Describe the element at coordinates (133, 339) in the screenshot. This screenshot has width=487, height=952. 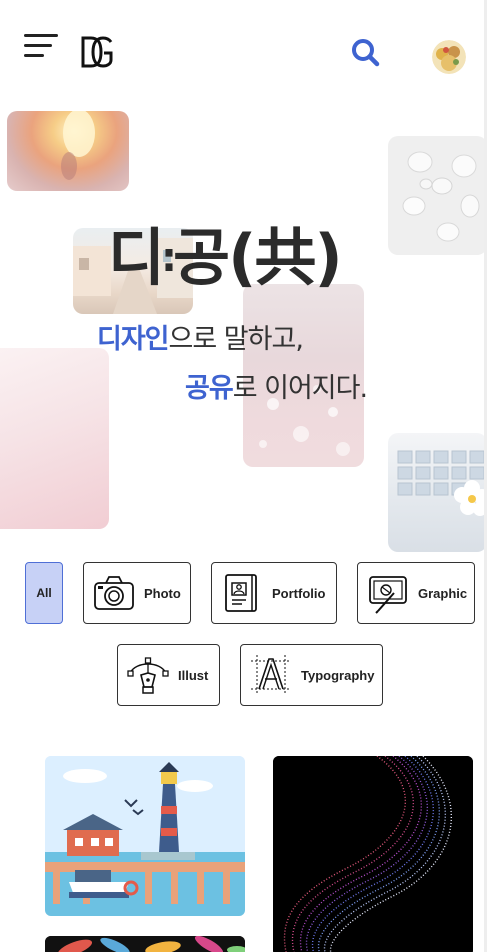
I see `tagline-accent-design: 디자인` at that location.